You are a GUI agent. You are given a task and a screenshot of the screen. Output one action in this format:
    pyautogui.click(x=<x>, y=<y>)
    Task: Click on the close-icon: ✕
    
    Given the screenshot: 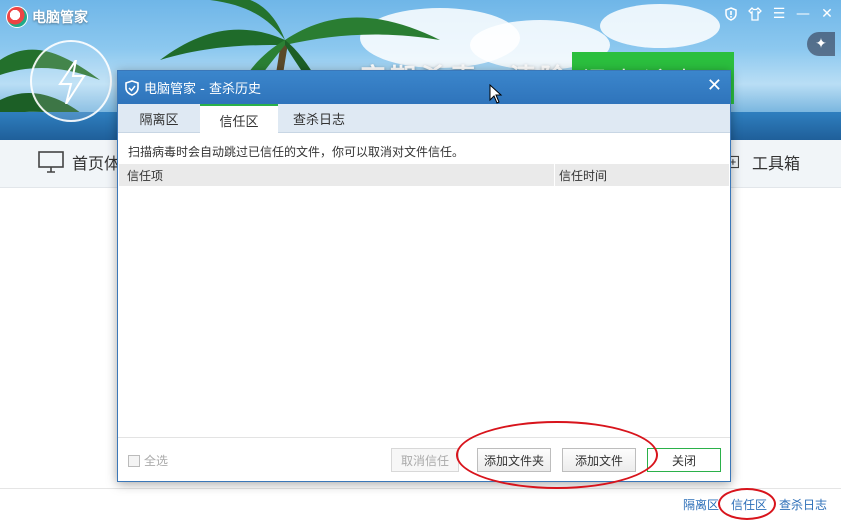 What is the action you would take?
    pyautogui.click(x=827, y=14)
    